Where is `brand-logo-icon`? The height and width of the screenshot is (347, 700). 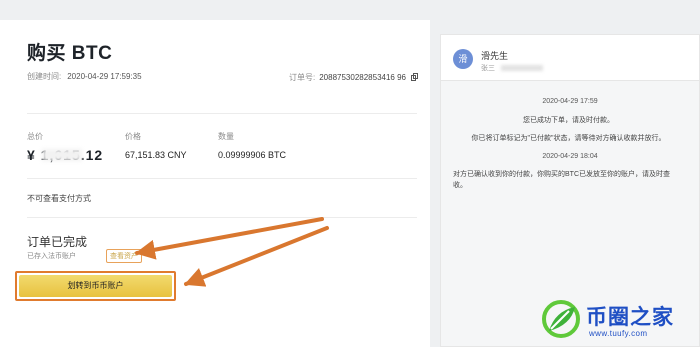
brand-logo-icon is located at coordinates (561, 319).